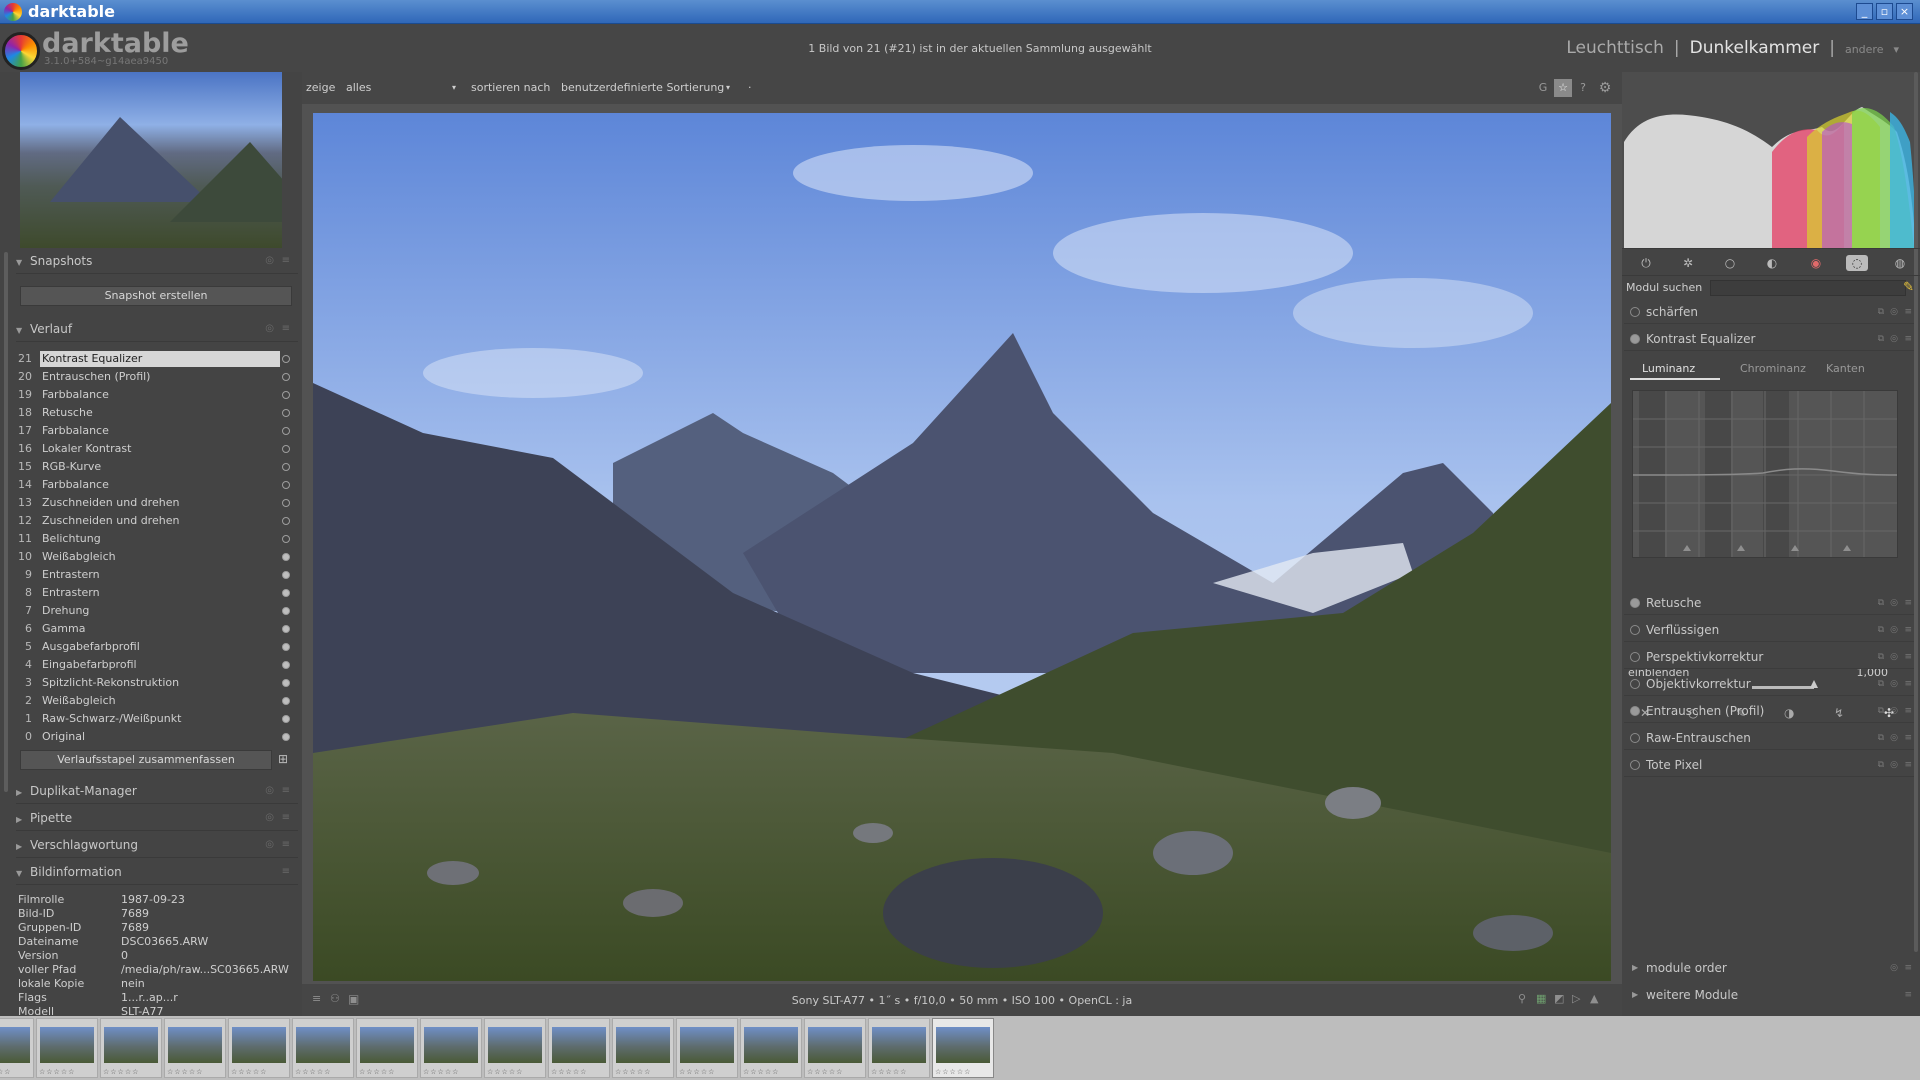 The width and height of the screenshot is (1920, 1080). Describe the element at coordinates (156, 593) in the screenshot. I see `history-item: 8 Entrastern` at that location.